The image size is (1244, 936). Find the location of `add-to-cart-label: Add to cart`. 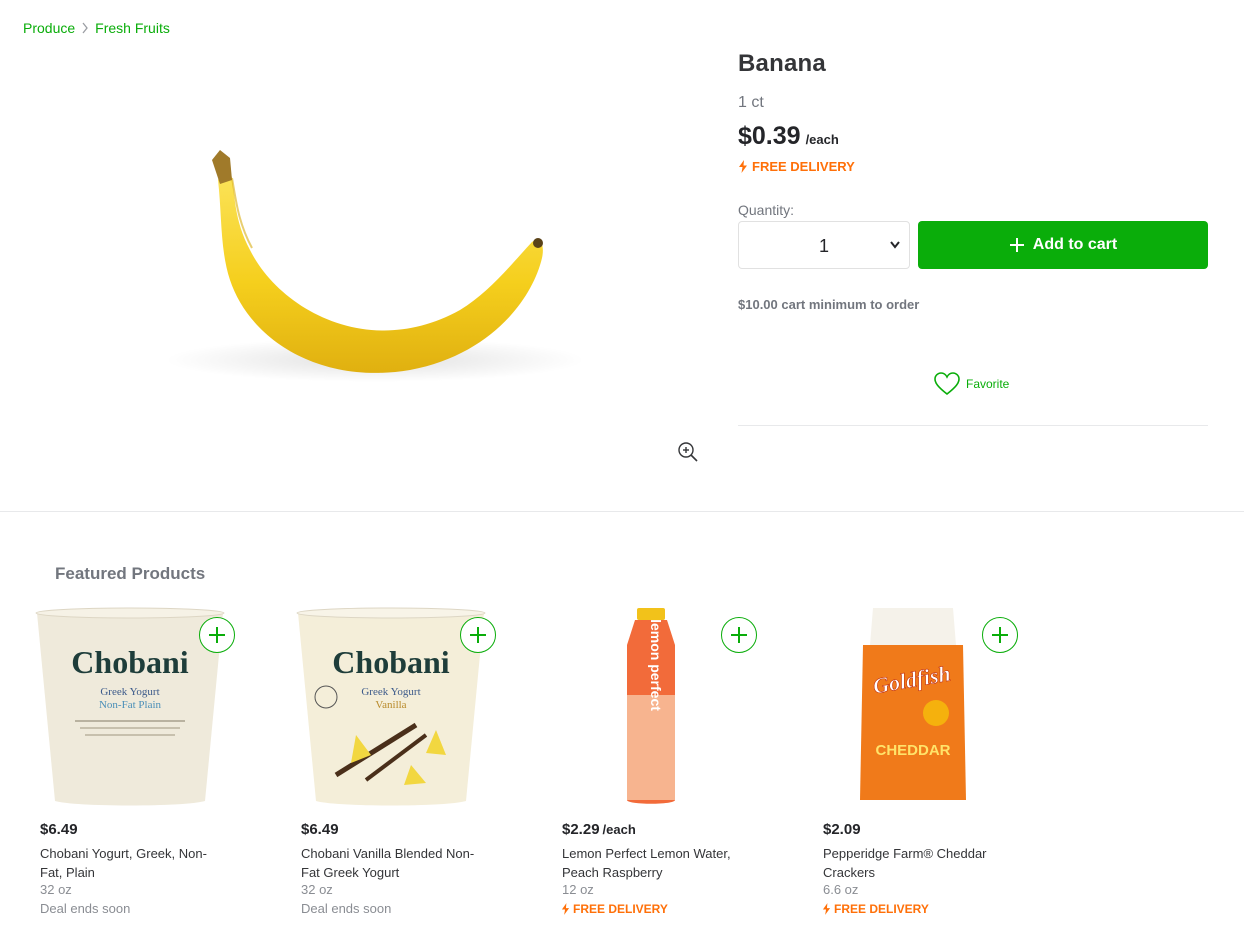

add-to-cart-label: Add to cart is located at coordinates (1075, 244).